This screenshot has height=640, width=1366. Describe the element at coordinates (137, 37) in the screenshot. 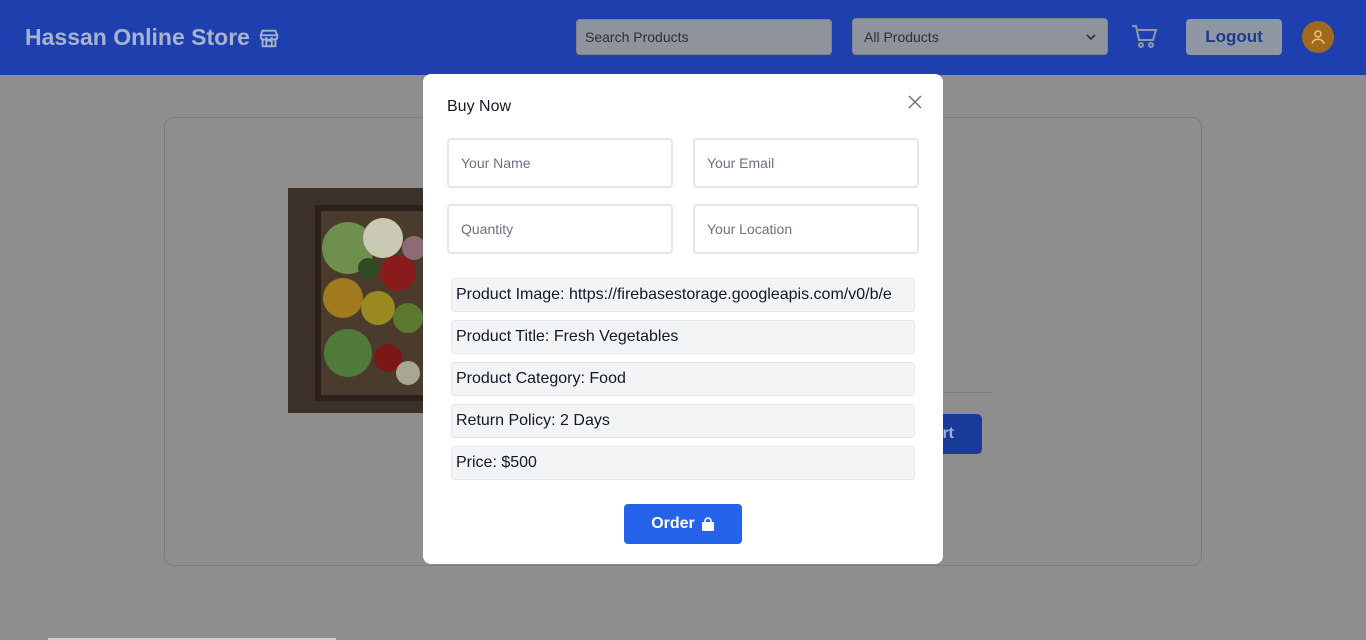

I see `brand-name: Hassan Online Store` at that location.